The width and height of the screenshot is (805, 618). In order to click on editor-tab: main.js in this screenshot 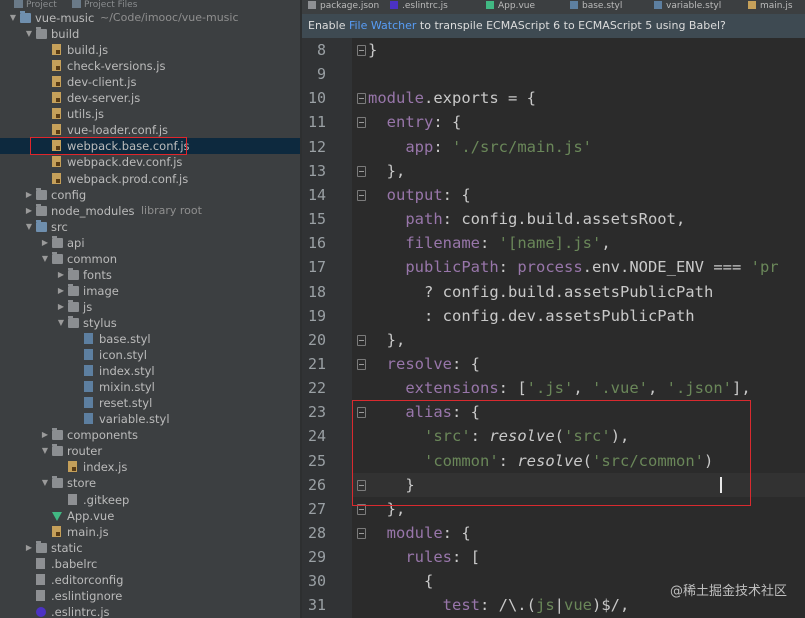, I will do `click(770, 7)`.